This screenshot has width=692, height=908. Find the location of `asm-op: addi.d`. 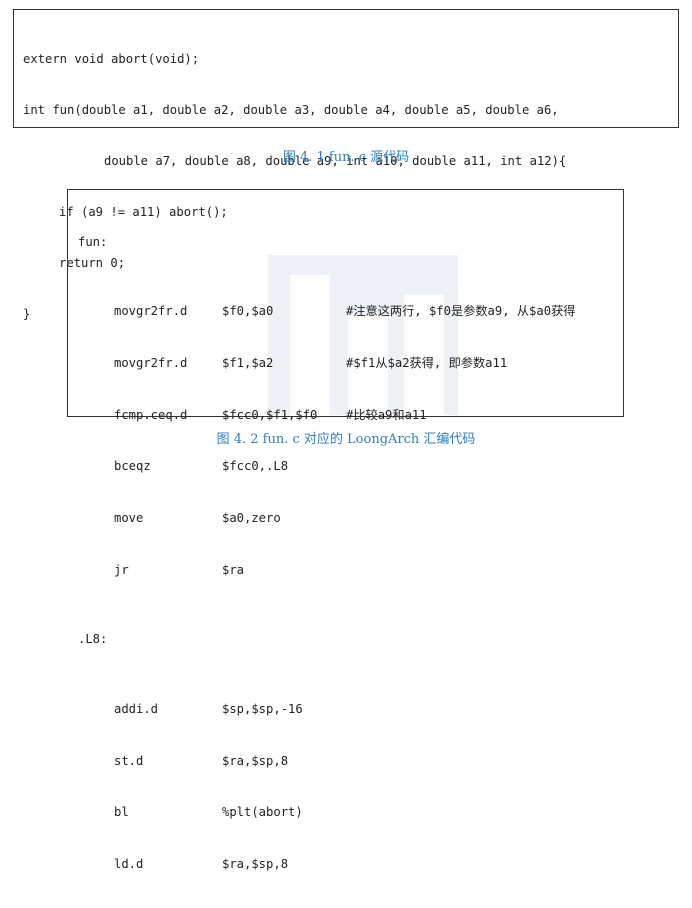

asm-op: addi.d is located at coordinates (136, 708).